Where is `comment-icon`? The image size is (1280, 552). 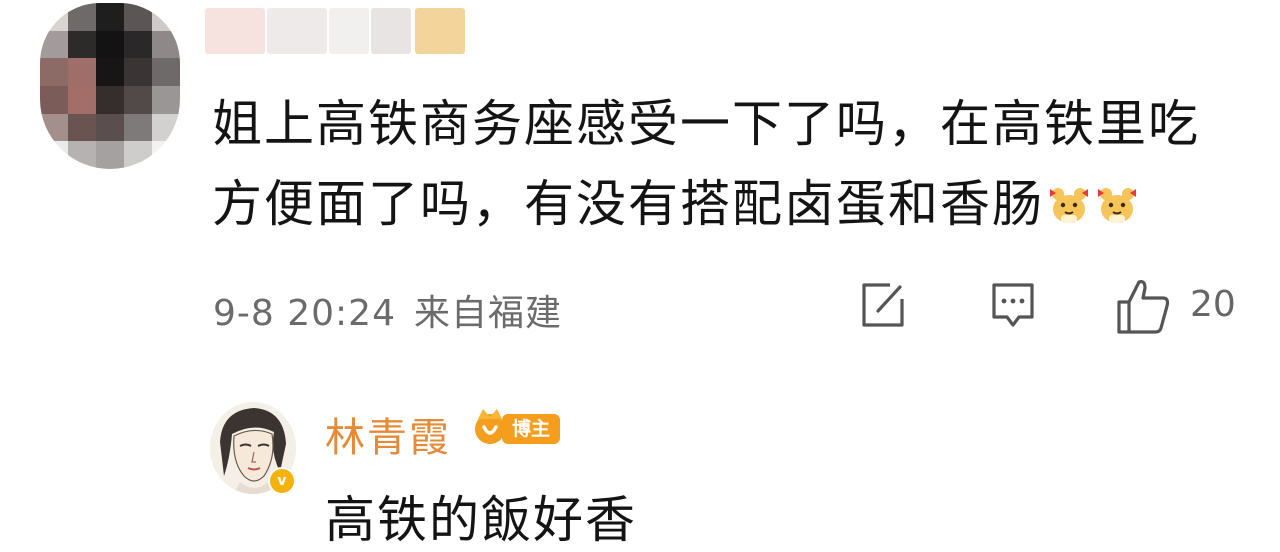
comment-icon is located at coordinates (1013, 305).